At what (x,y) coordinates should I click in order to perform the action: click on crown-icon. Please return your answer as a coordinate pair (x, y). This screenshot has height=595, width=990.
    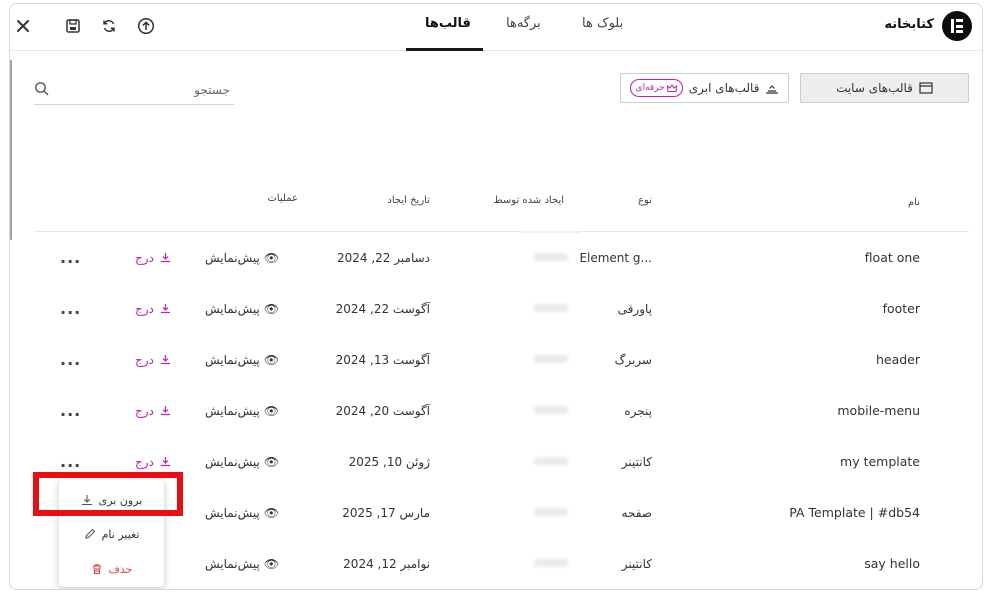
    Looking at the image, I should click on (671, 87).